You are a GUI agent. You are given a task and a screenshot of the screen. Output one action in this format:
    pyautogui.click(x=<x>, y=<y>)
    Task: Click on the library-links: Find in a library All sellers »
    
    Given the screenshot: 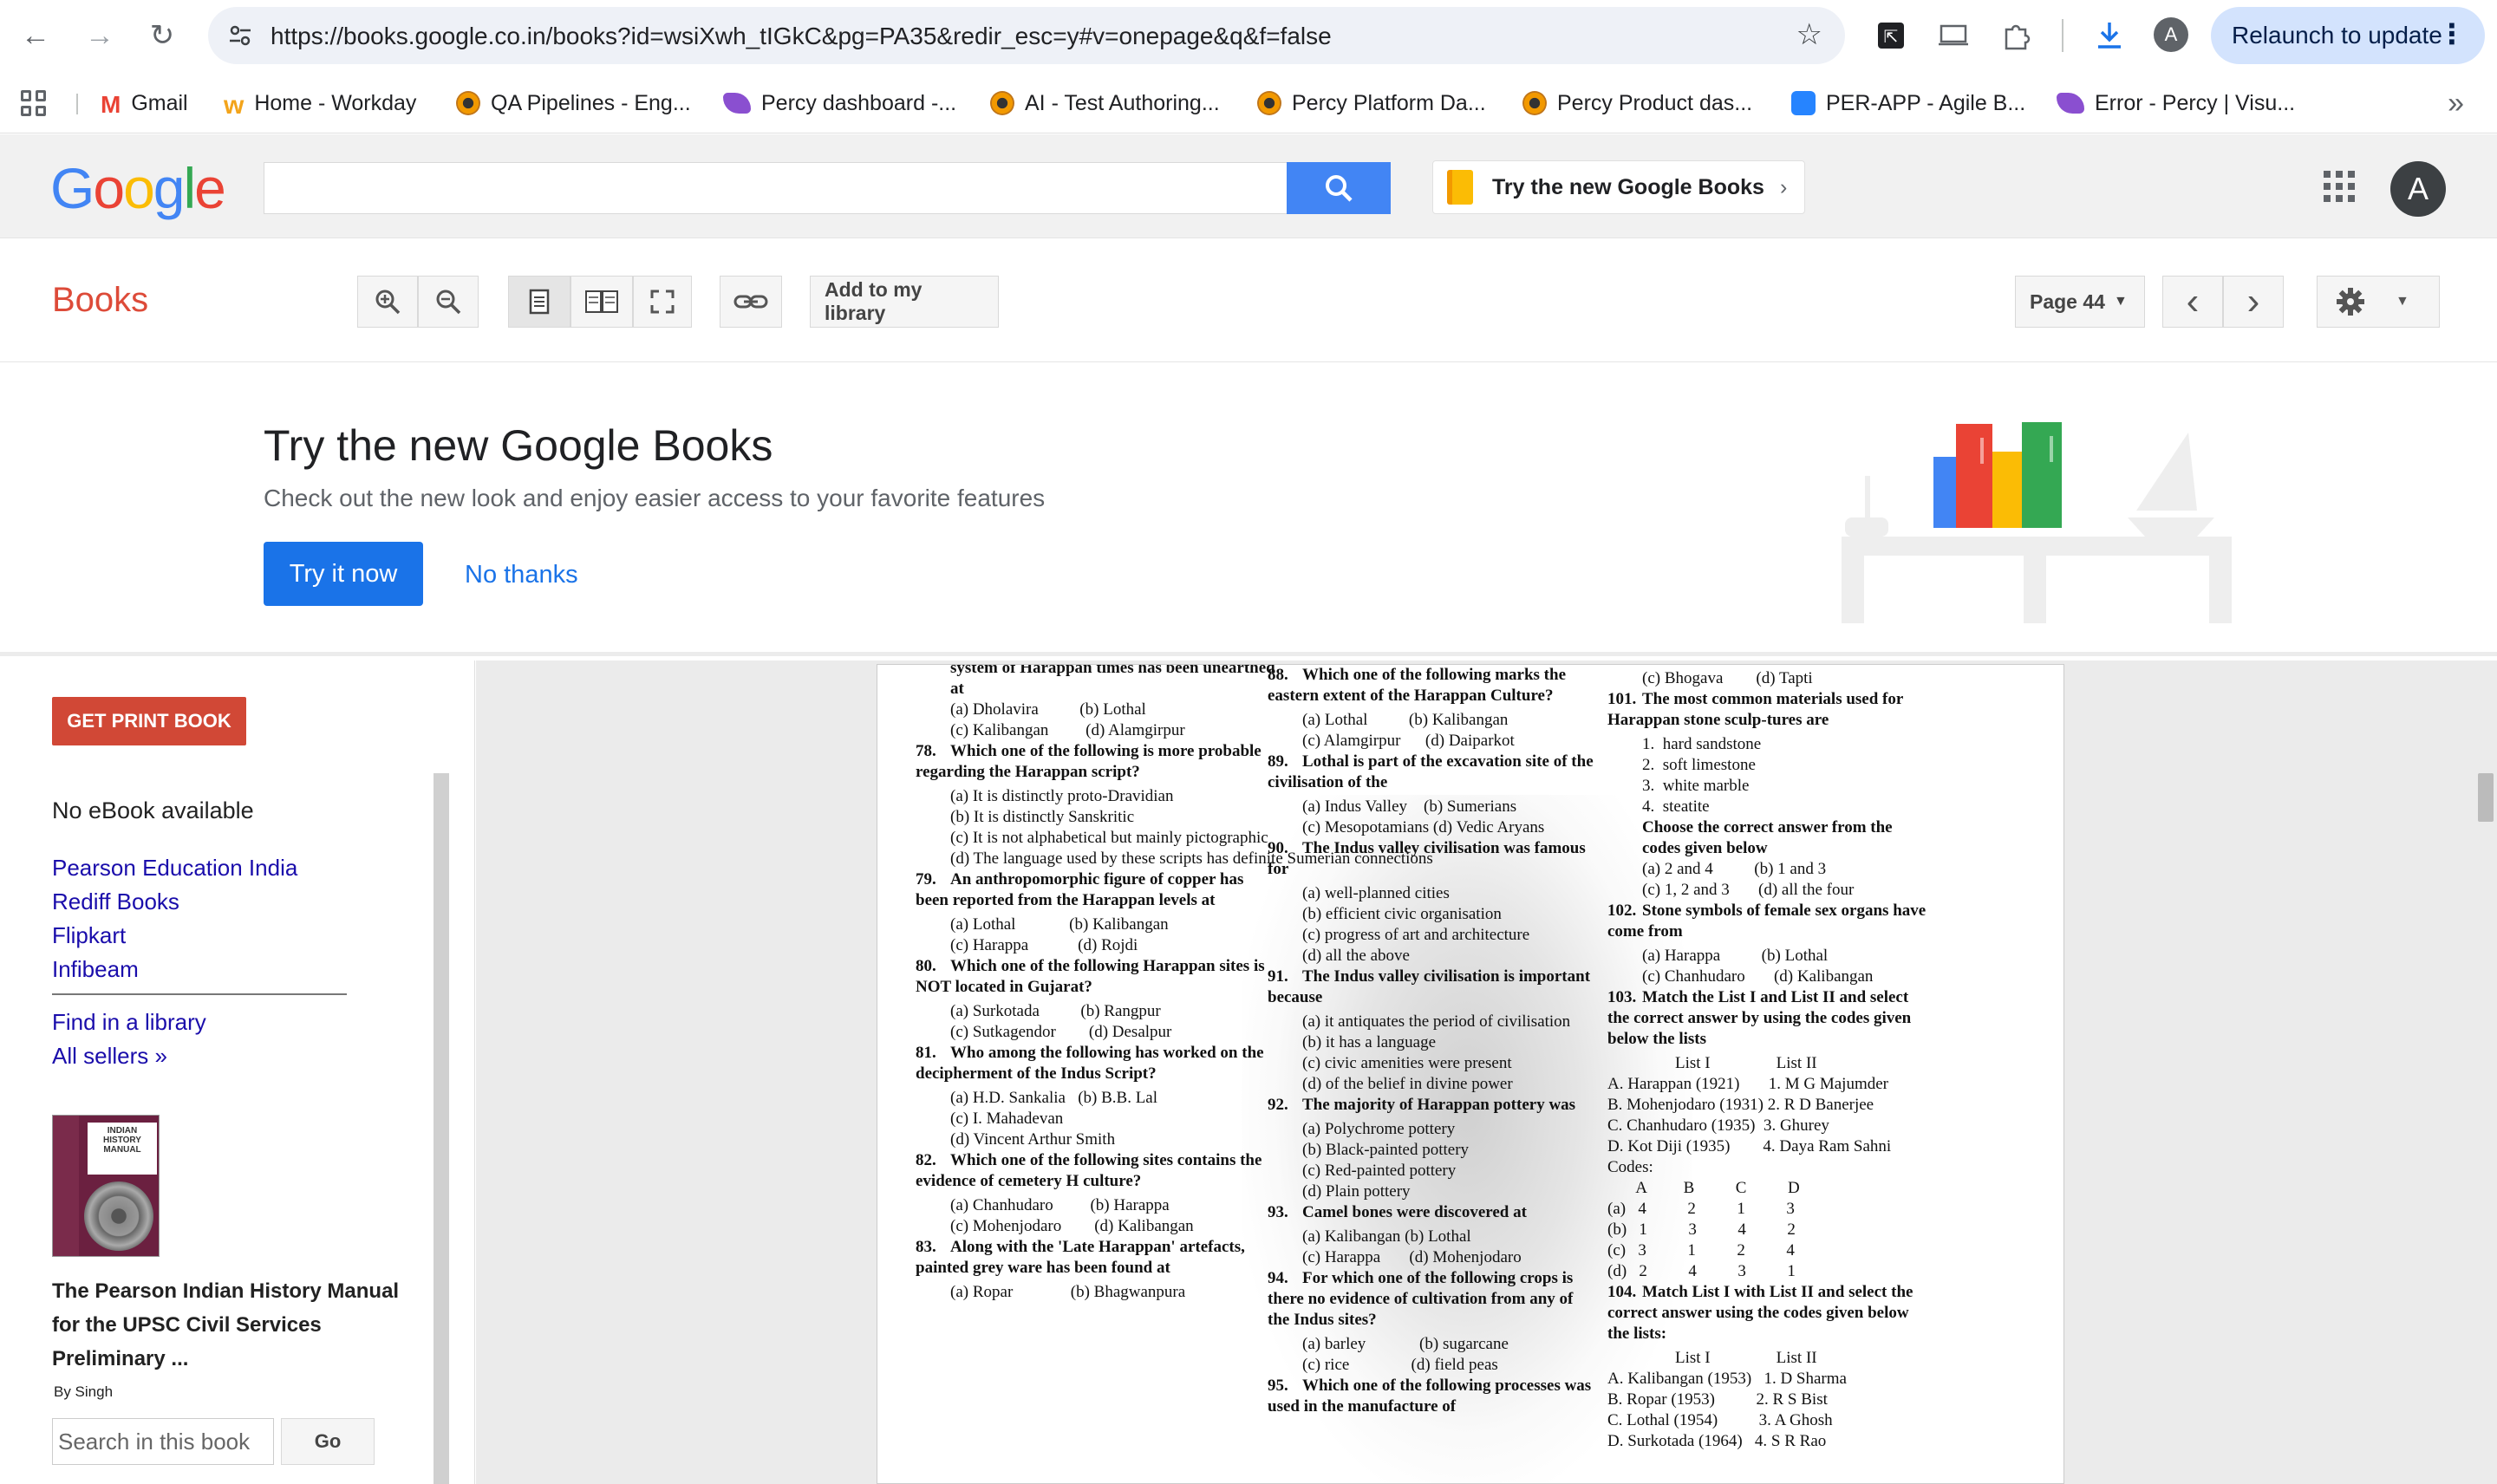 What is the action you would take?
    pyautogui.click(x=129, y=1039)
    